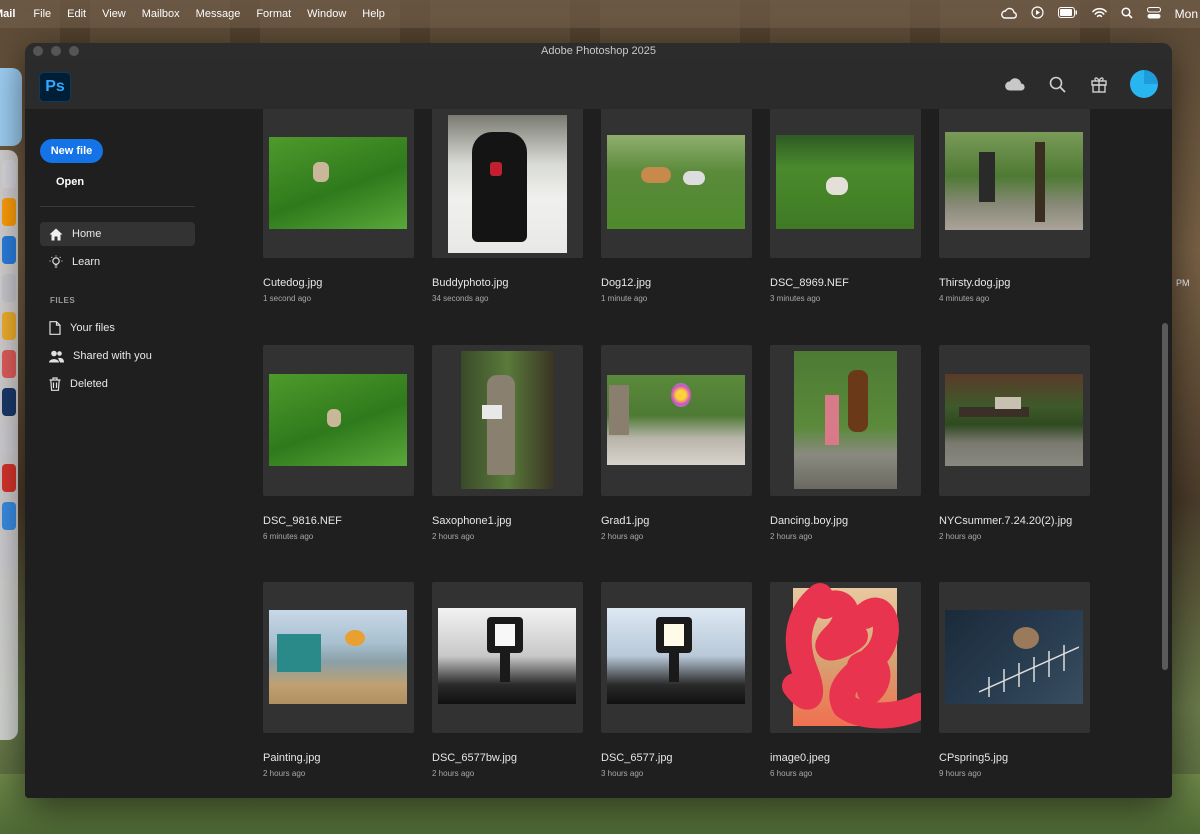  What do you see at coordinates (326, 14) in the screenshot?
I see `menu-window: Window` at bounding box center [326, 14].